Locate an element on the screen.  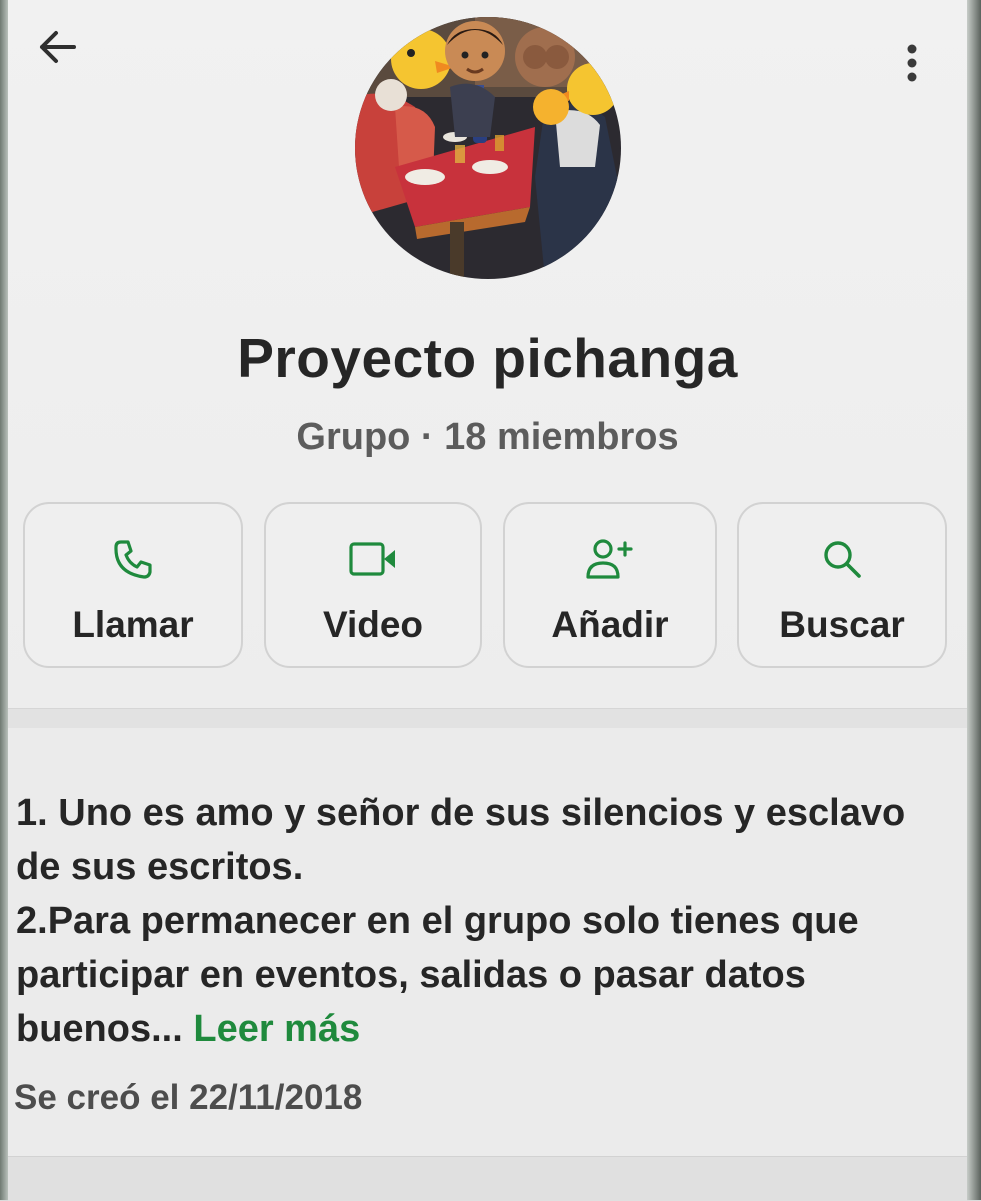
phone-icon is located at coordinates (133, 559).